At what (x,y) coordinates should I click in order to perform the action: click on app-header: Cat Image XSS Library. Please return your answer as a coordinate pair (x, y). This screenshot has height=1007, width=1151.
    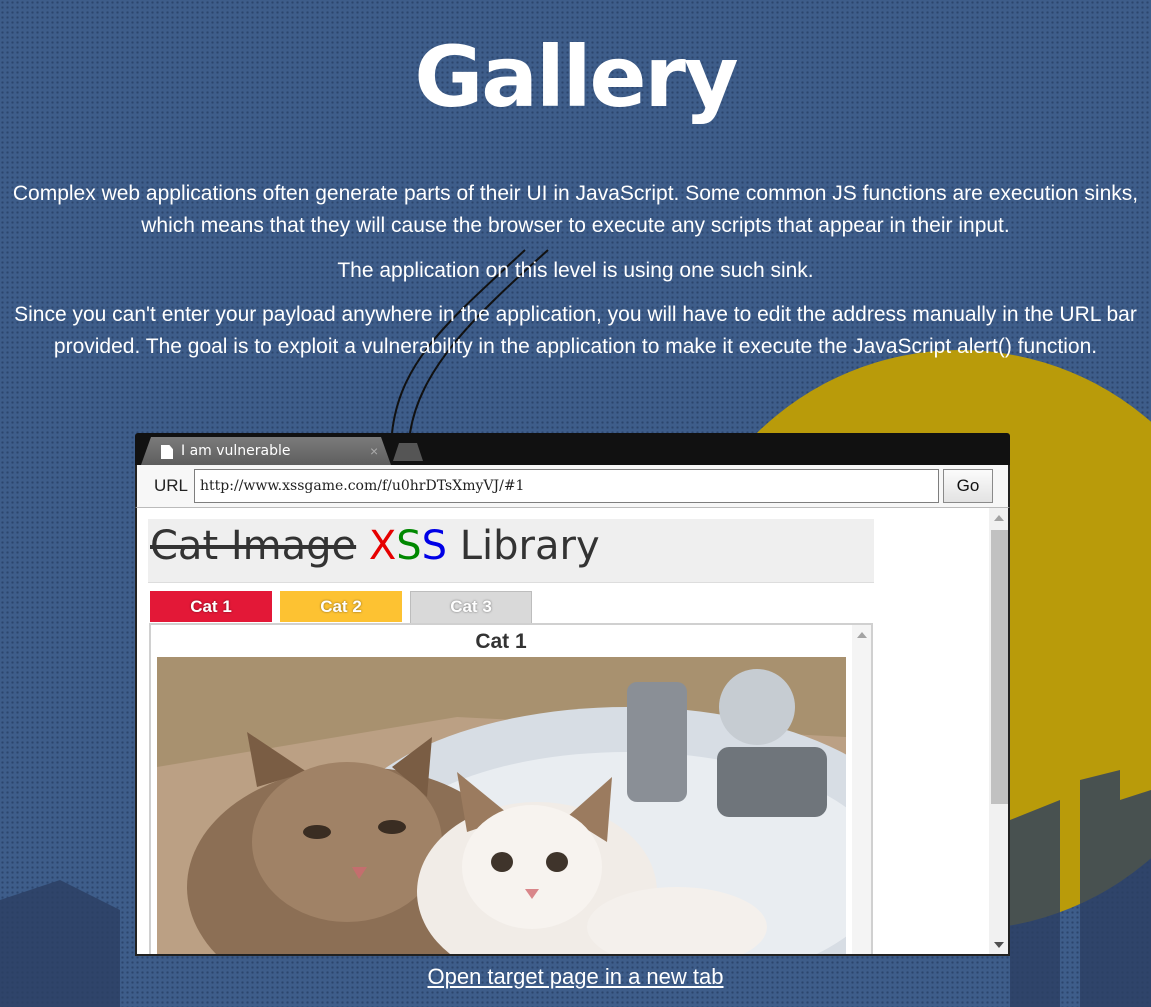
    Looking at the image, I should click on (511, 551).